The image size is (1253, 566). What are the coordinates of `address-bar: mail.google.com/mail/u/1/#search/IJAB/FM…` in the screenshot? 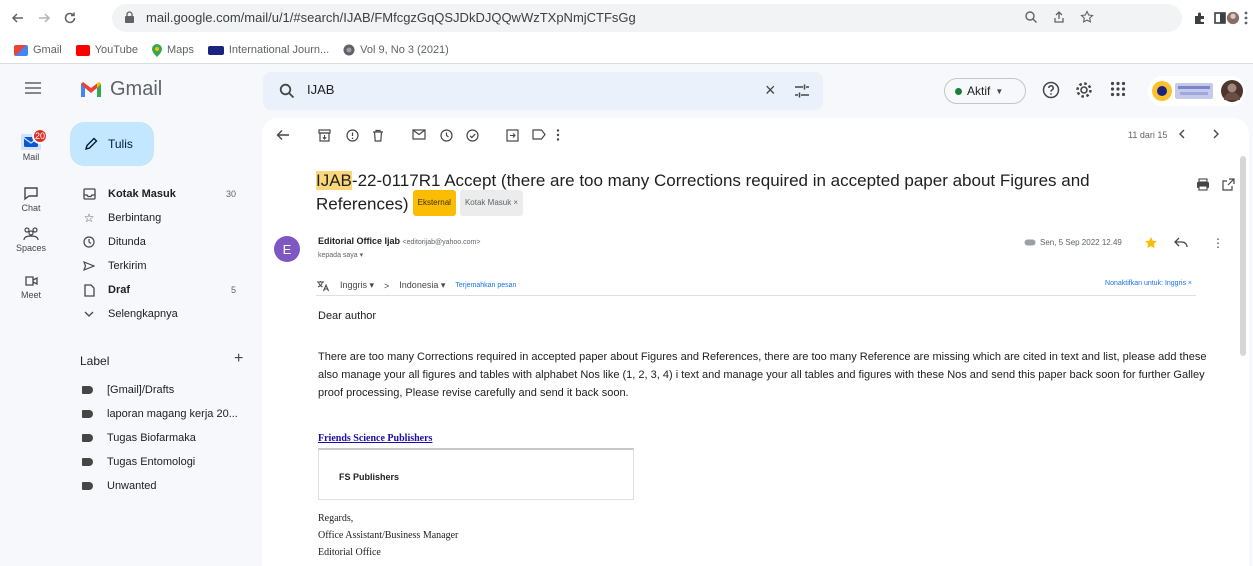 It's located at (647, 18).